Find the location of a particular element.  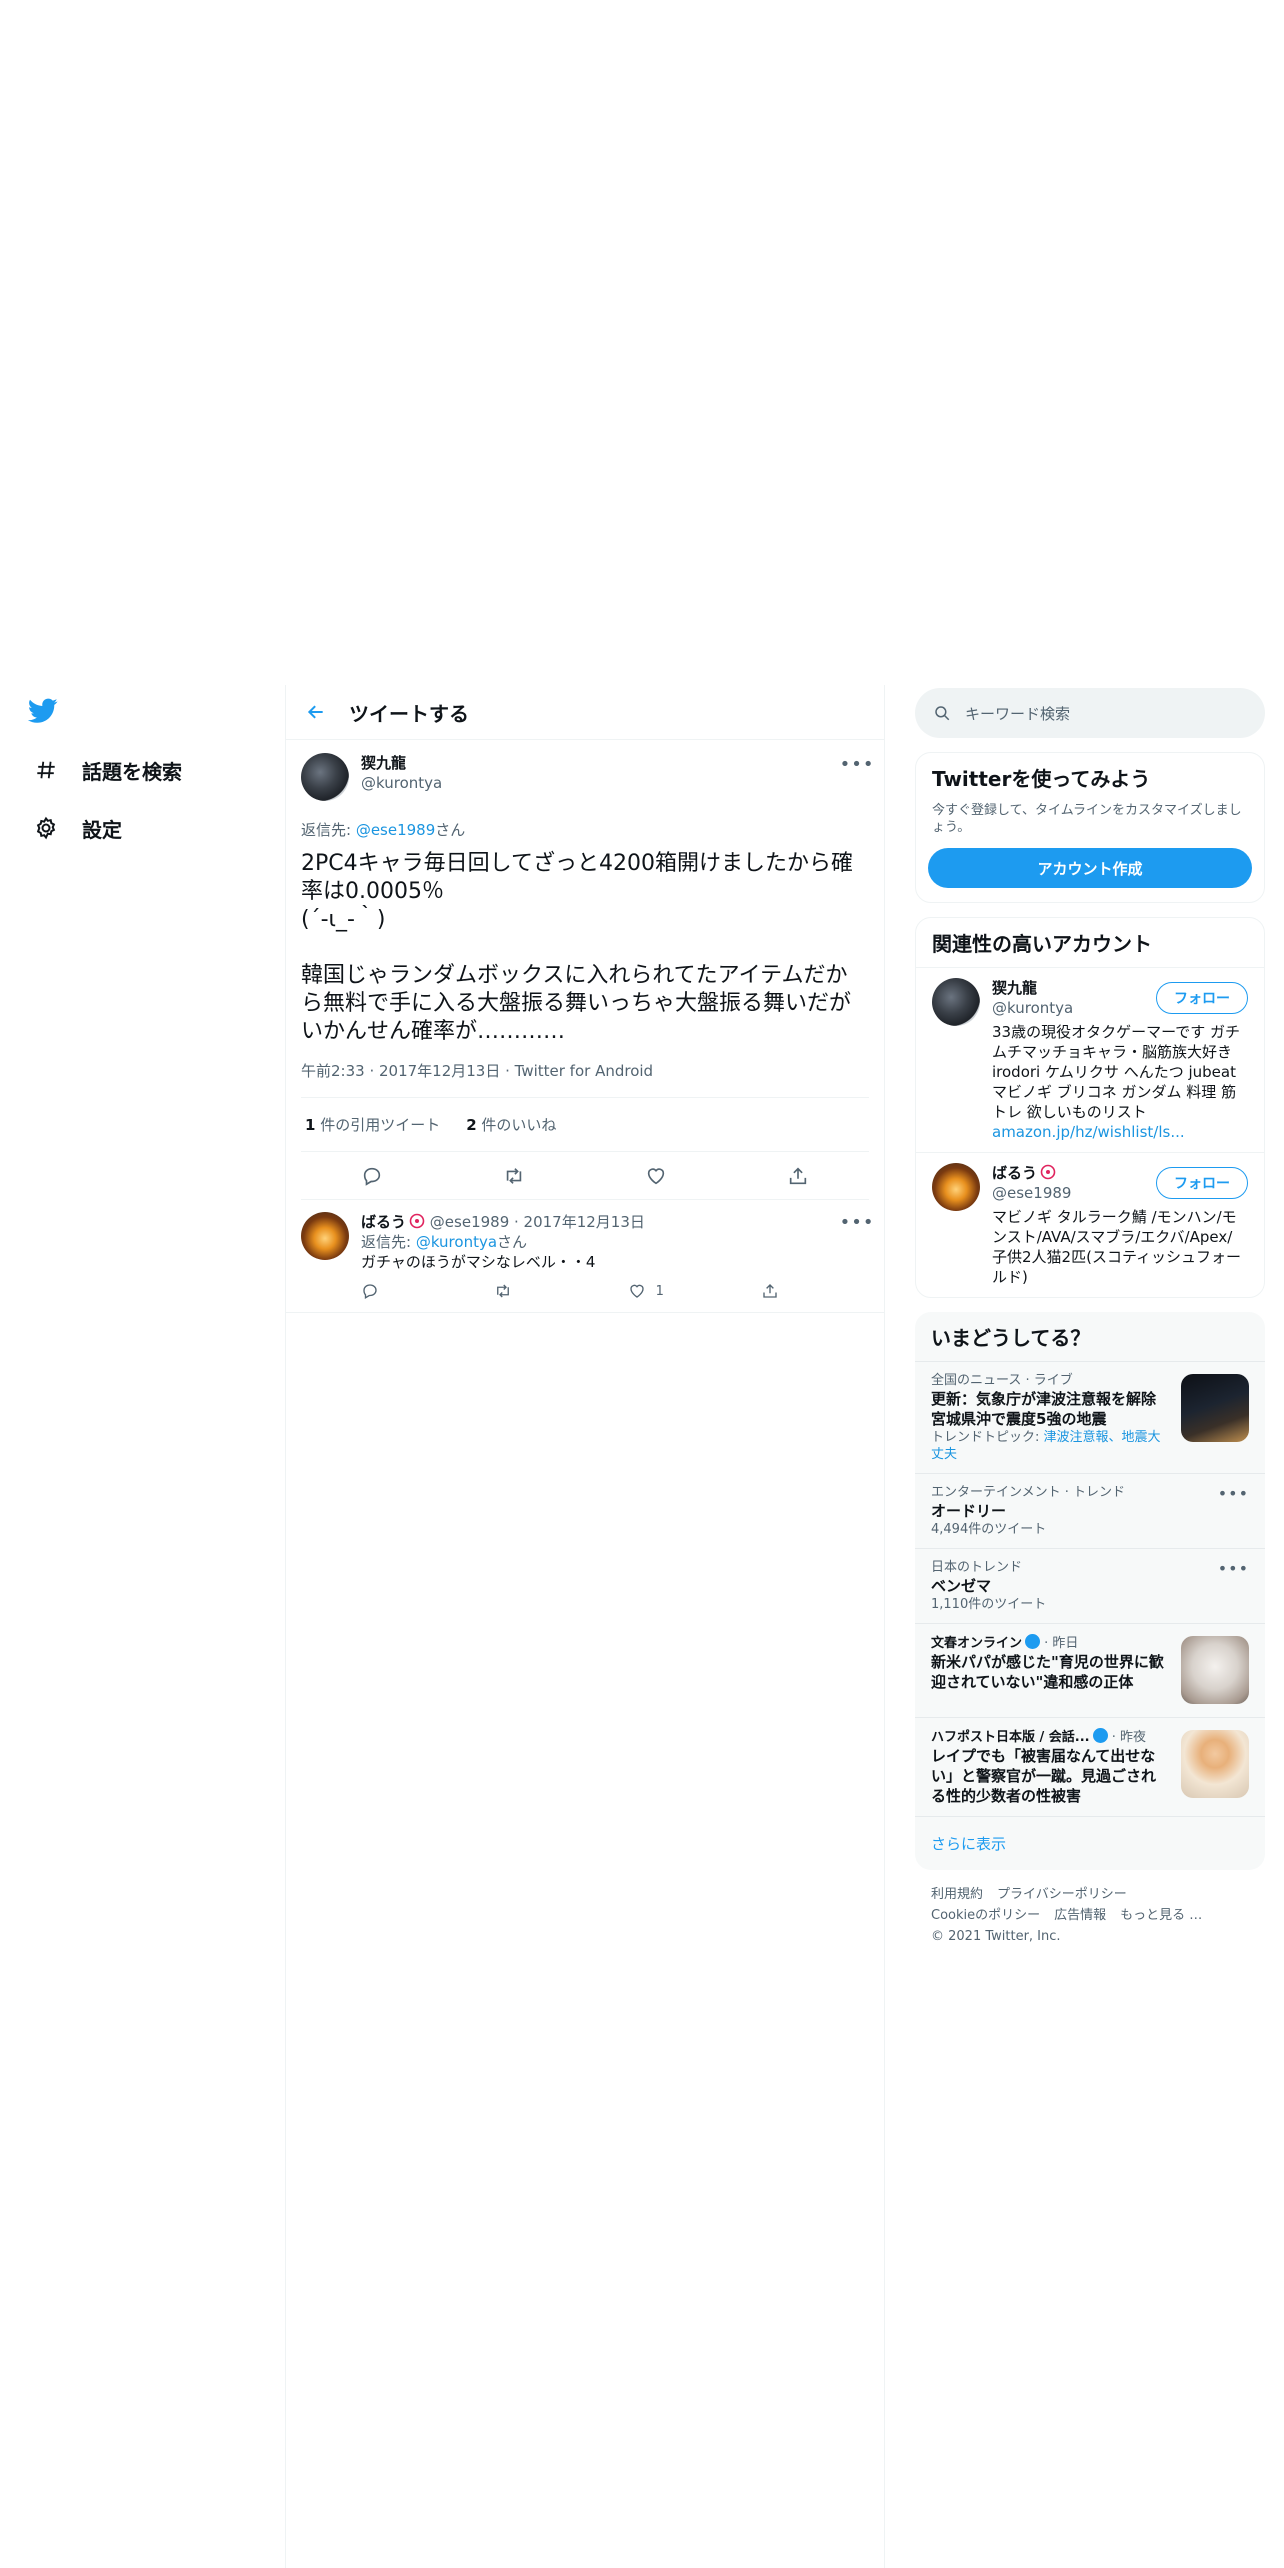

like-icon is located at coordinates (656, 1176).